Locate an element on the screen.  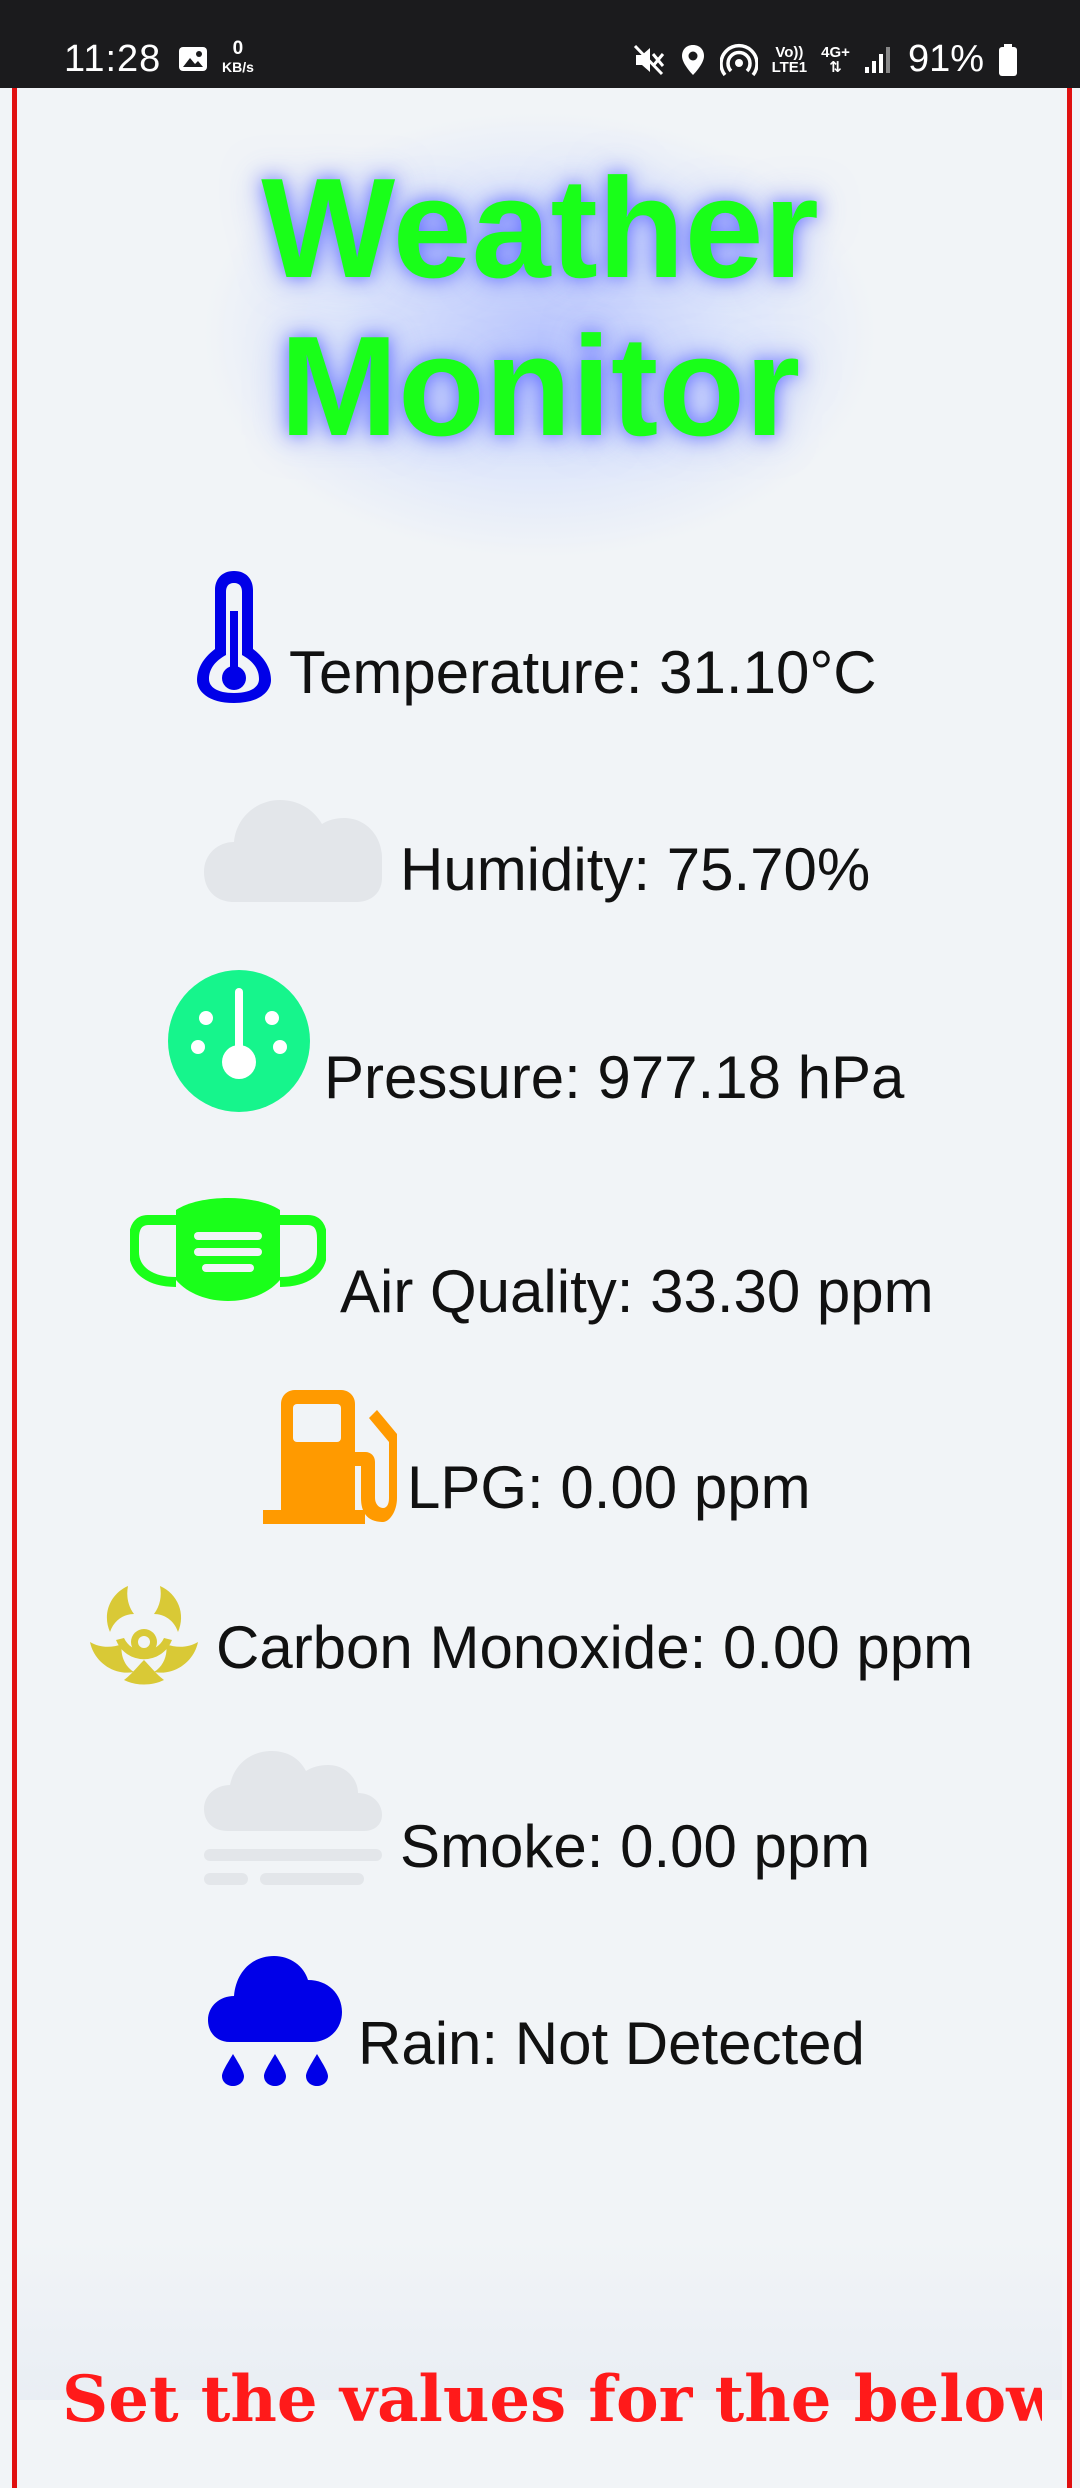
status-time: 11:28 is located at coordinates (113, 59).